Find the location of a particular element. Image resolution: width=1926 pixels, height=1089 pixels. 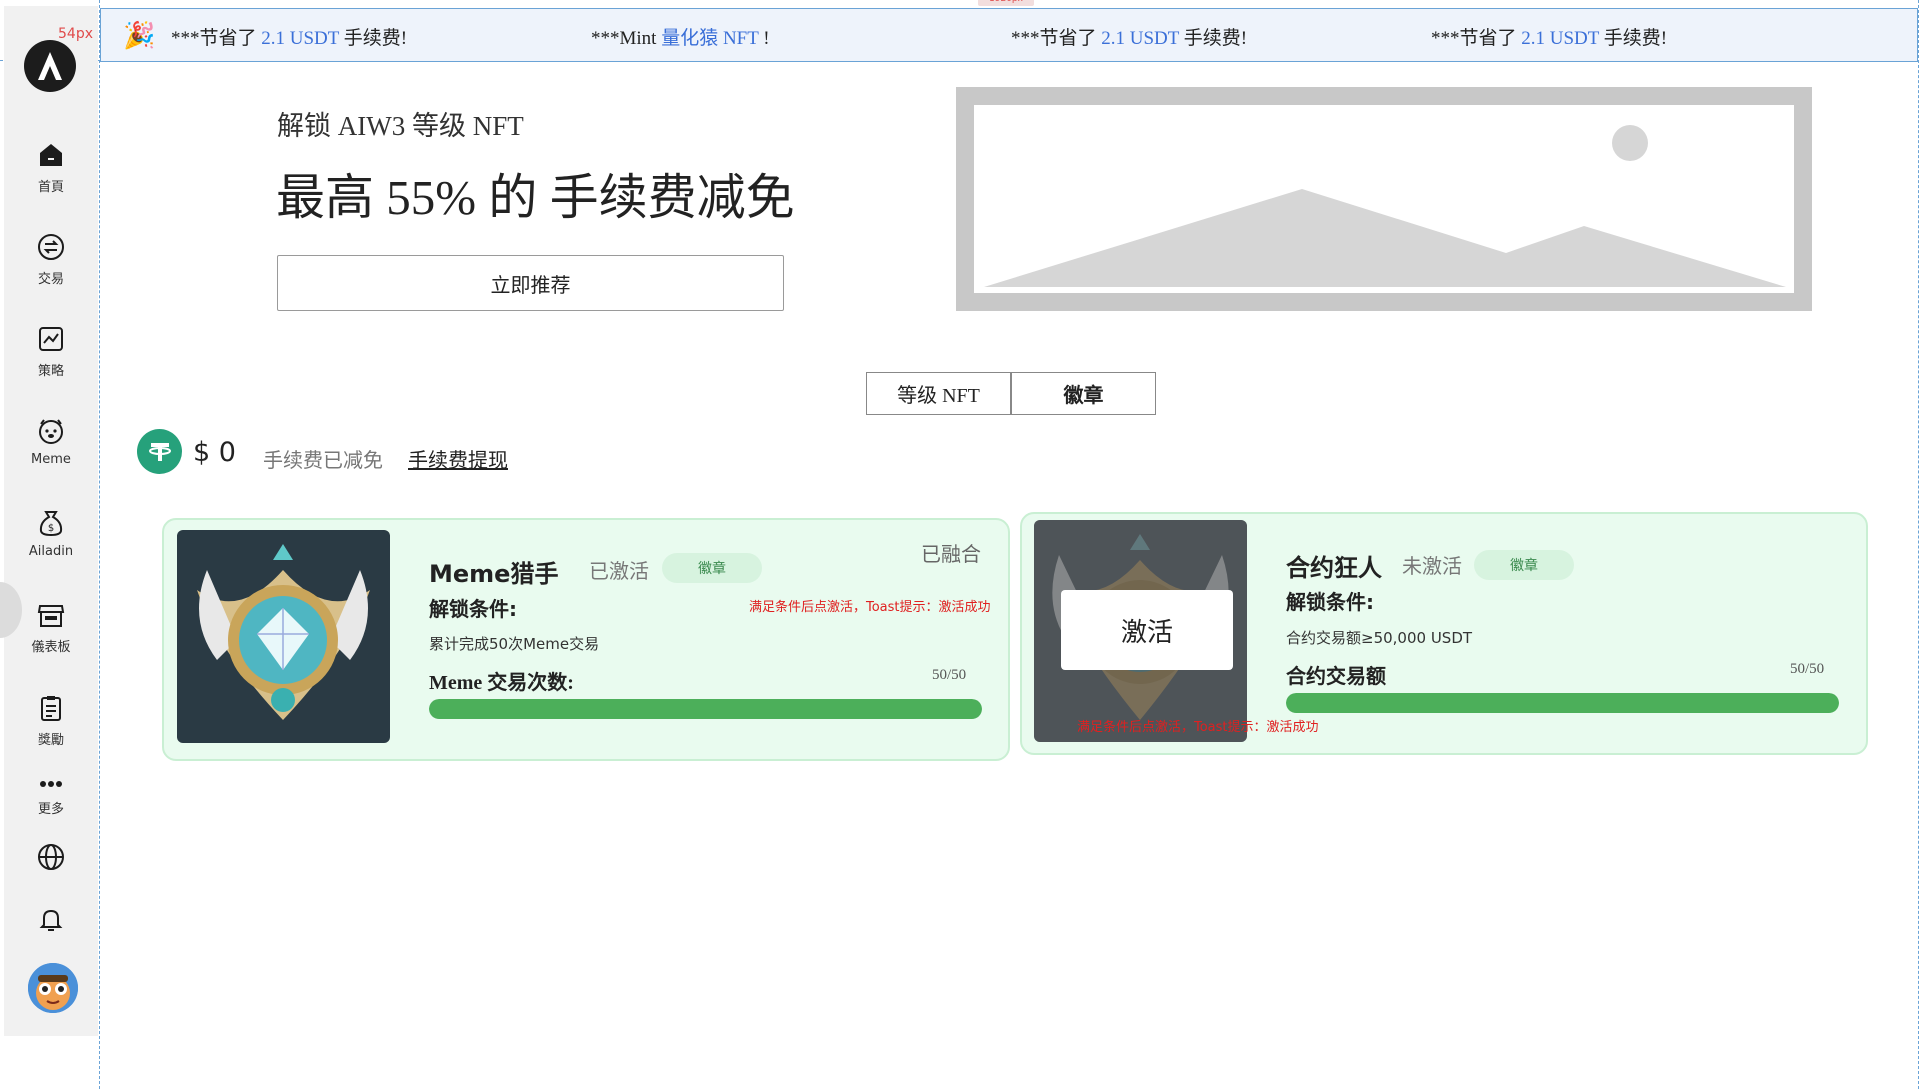

activate-button: 激活 is located at coordinates (1147, 630).